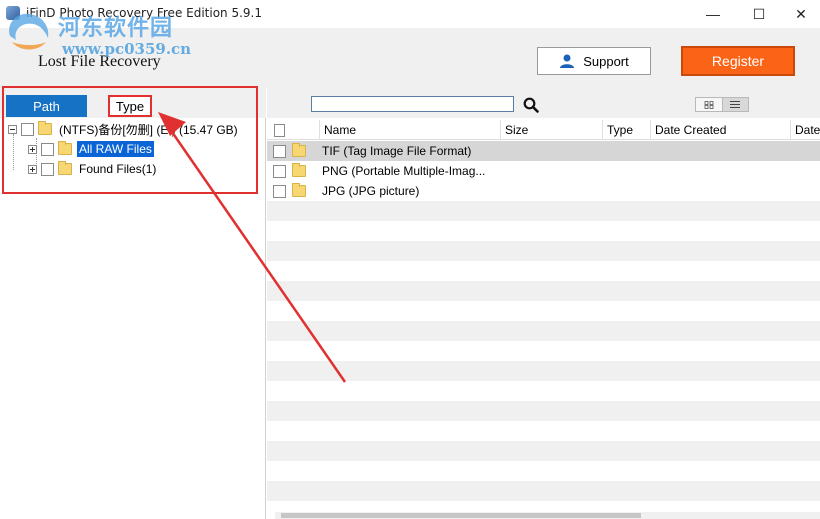 The image size is (820, 519). What do you see at coordinates (130, 106) in the screenshot?
I see `tab-type: Type` at bounding box center [130, 106].